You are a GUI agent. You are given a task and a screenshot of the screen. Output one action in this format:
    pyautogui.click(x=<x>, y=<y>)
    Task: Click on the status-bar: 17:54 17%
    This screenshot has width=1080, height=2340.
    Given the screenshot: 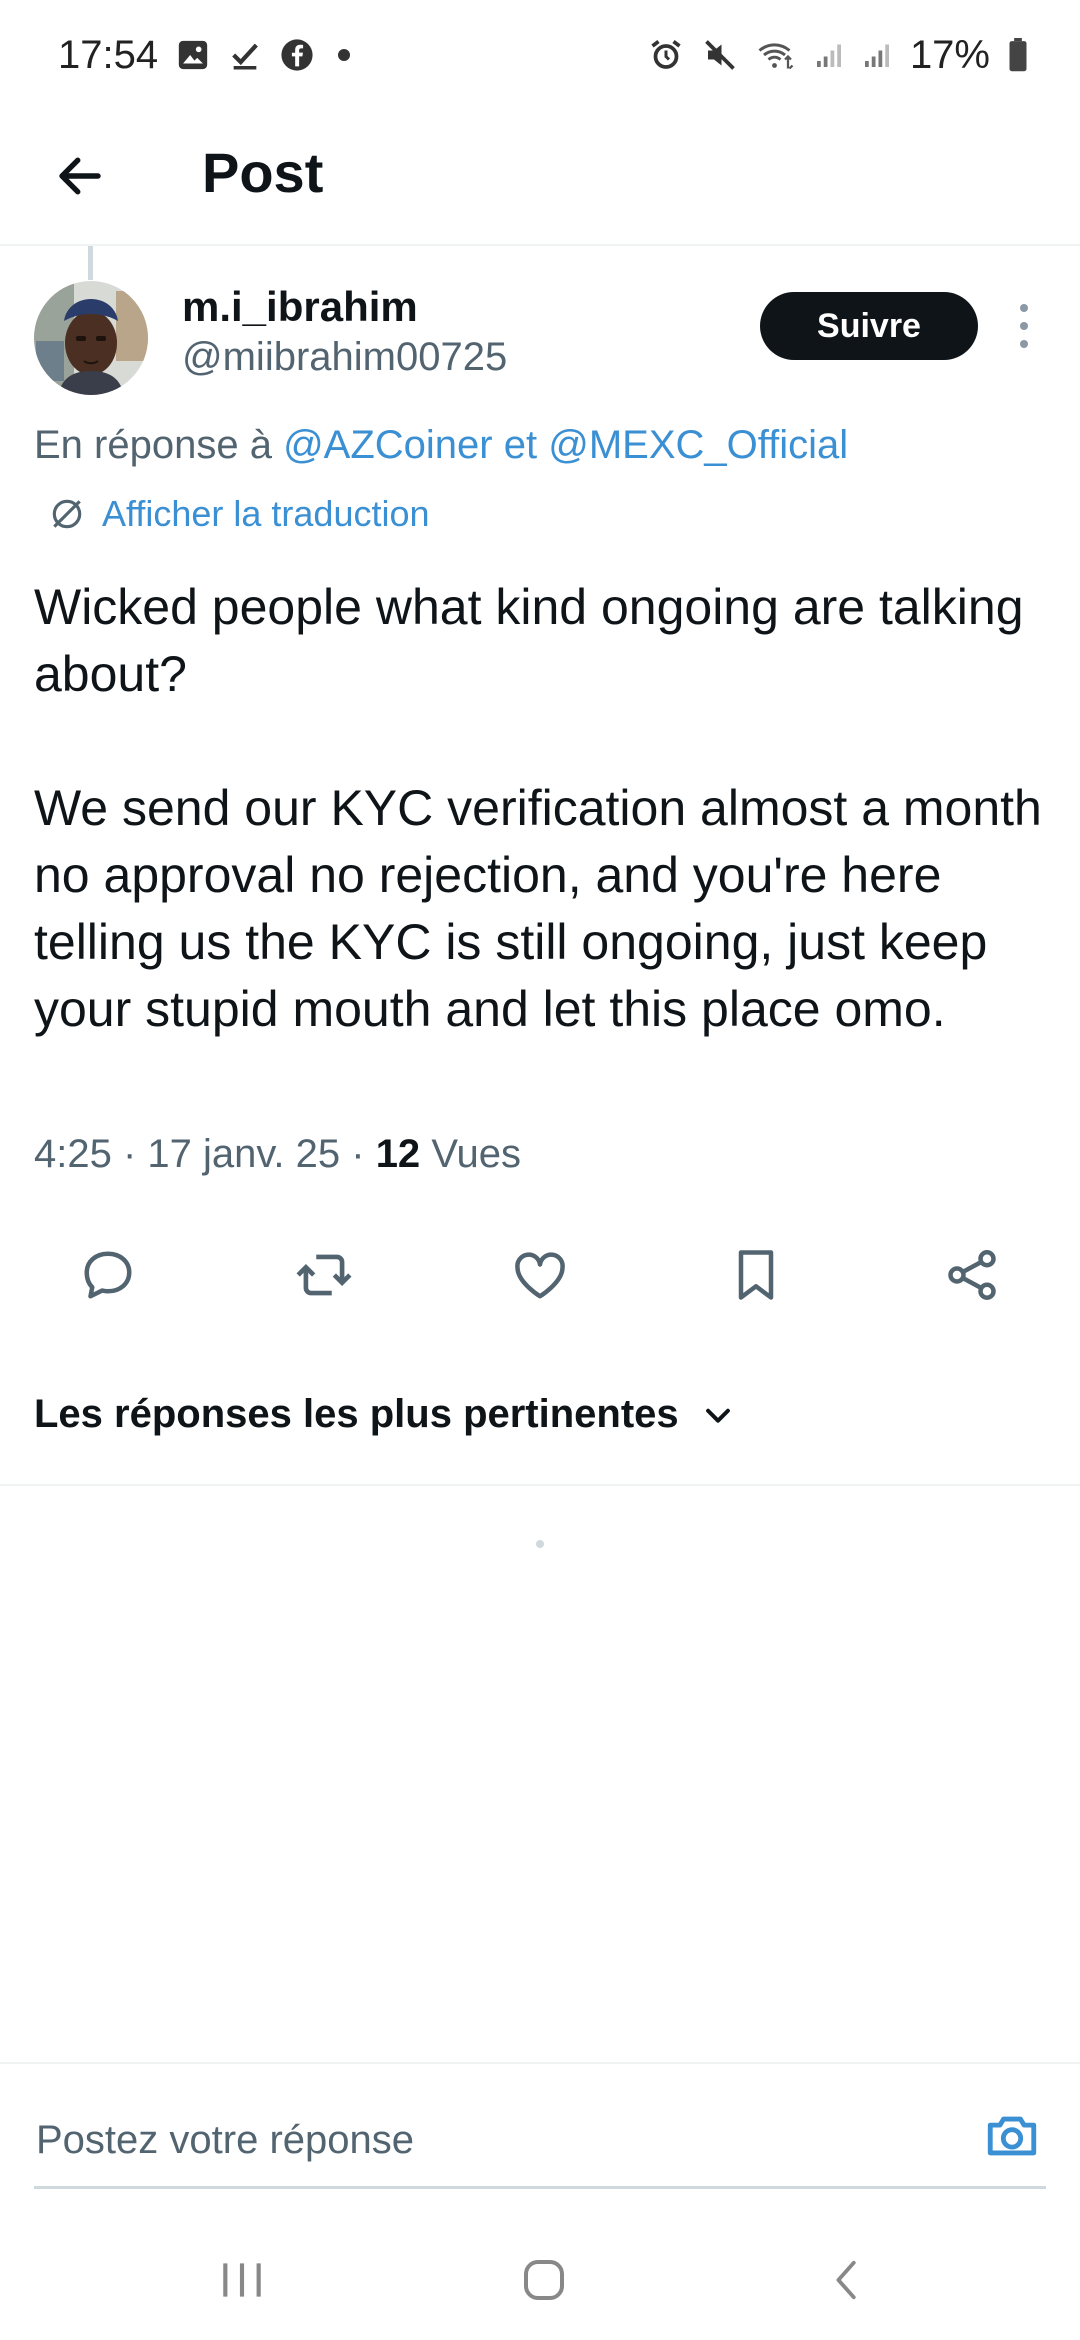 What is the action you would take?
    pyautogui.click(x=540, y=55)
    